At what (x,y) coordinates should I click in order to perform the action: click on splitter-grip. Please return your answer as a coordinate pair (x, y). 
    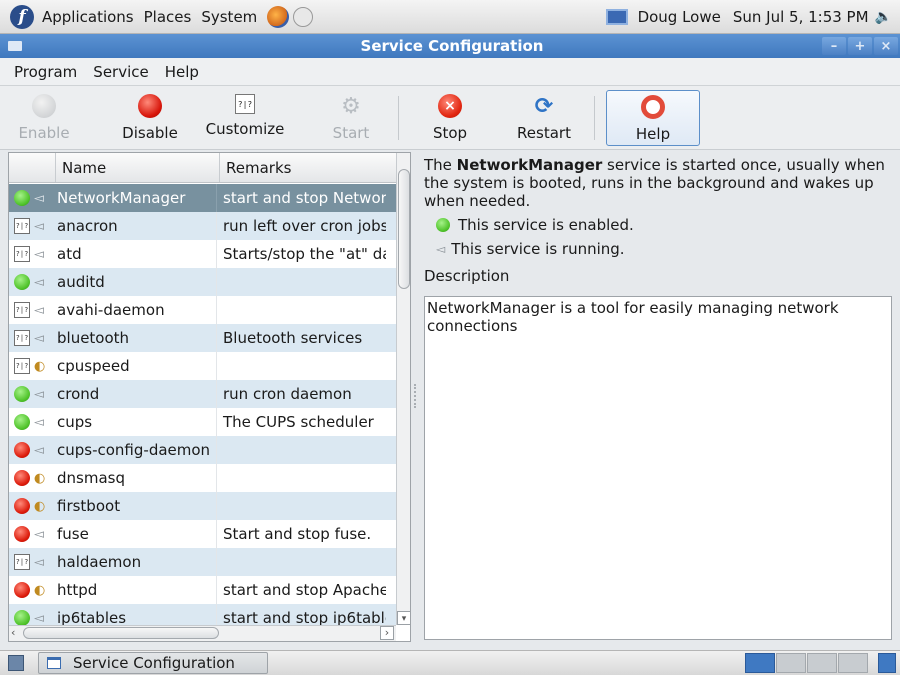
    Looking at the image, I should click on (415, 396).